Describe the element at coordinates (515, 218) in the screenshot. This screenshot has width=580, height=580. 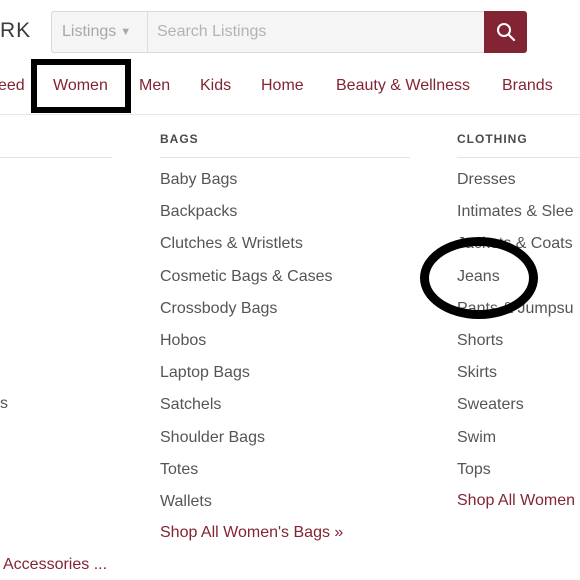
I see `list-item: Intimates & Slee` at that location.